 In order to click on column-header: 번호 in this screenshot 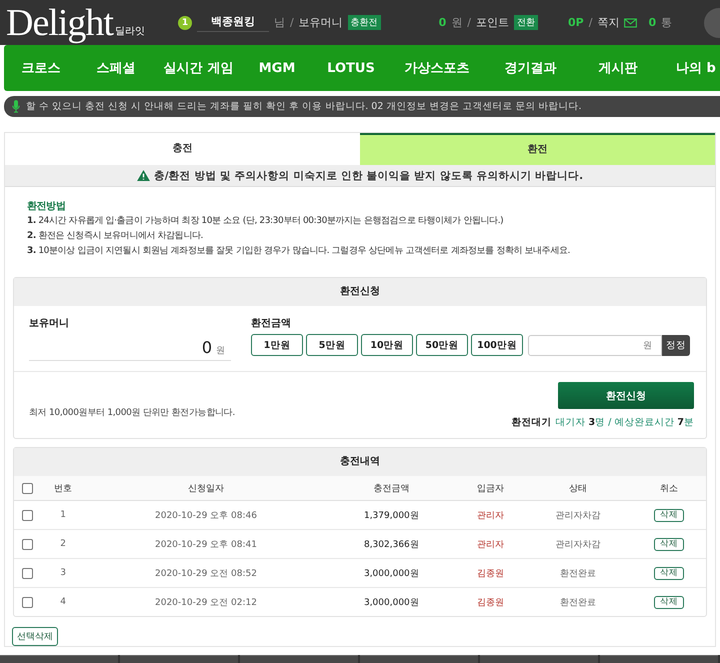, I will do `click(63, 489)`.